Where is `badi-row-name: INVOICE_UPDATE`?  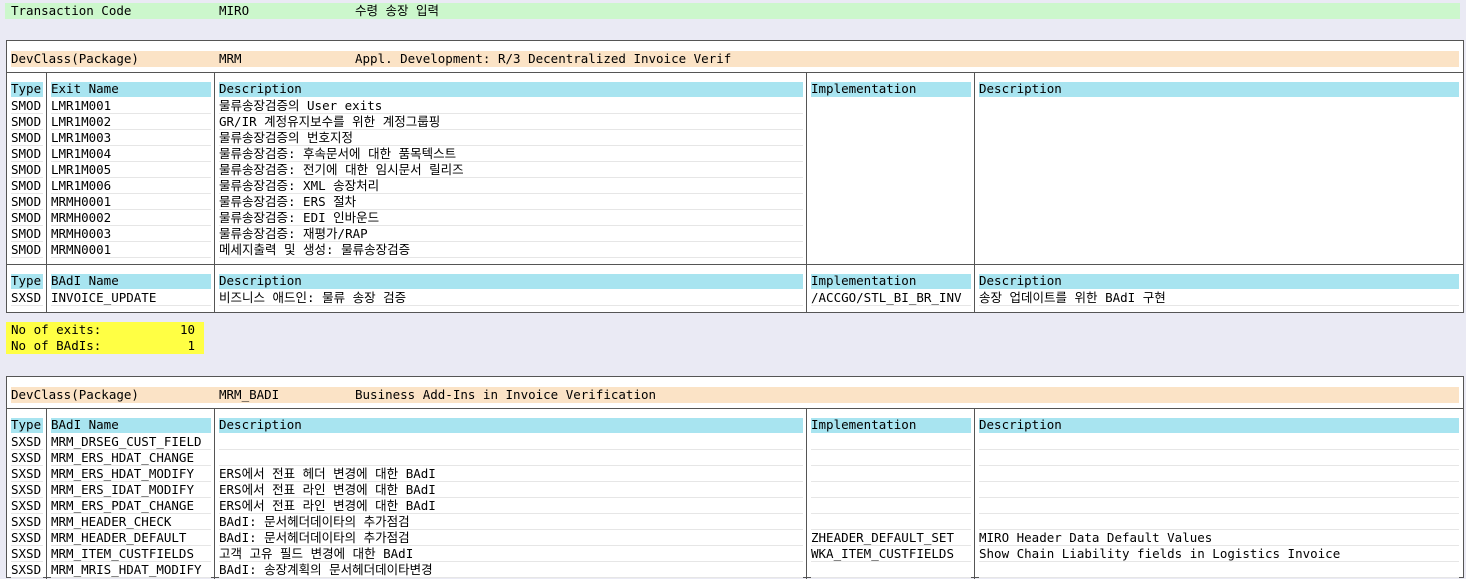
badi-row-name: INVOICE_UPDATE is located at coordinates (132, 298).